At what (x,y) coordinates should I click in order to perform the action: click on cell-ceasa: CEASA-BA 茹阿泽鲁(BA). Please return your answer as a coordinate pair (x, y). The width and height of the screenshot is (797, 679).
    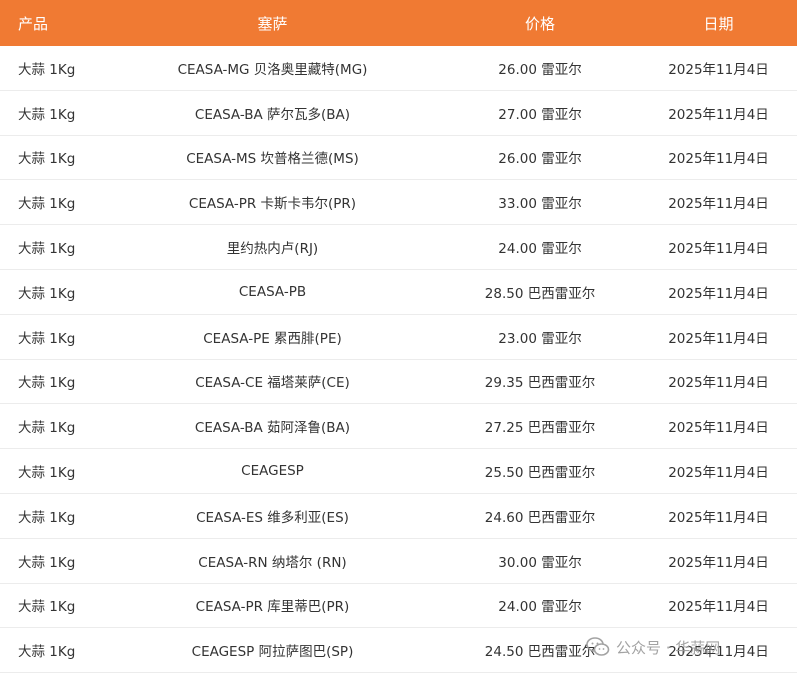
    Looking at the image, I should click on (272, 428).